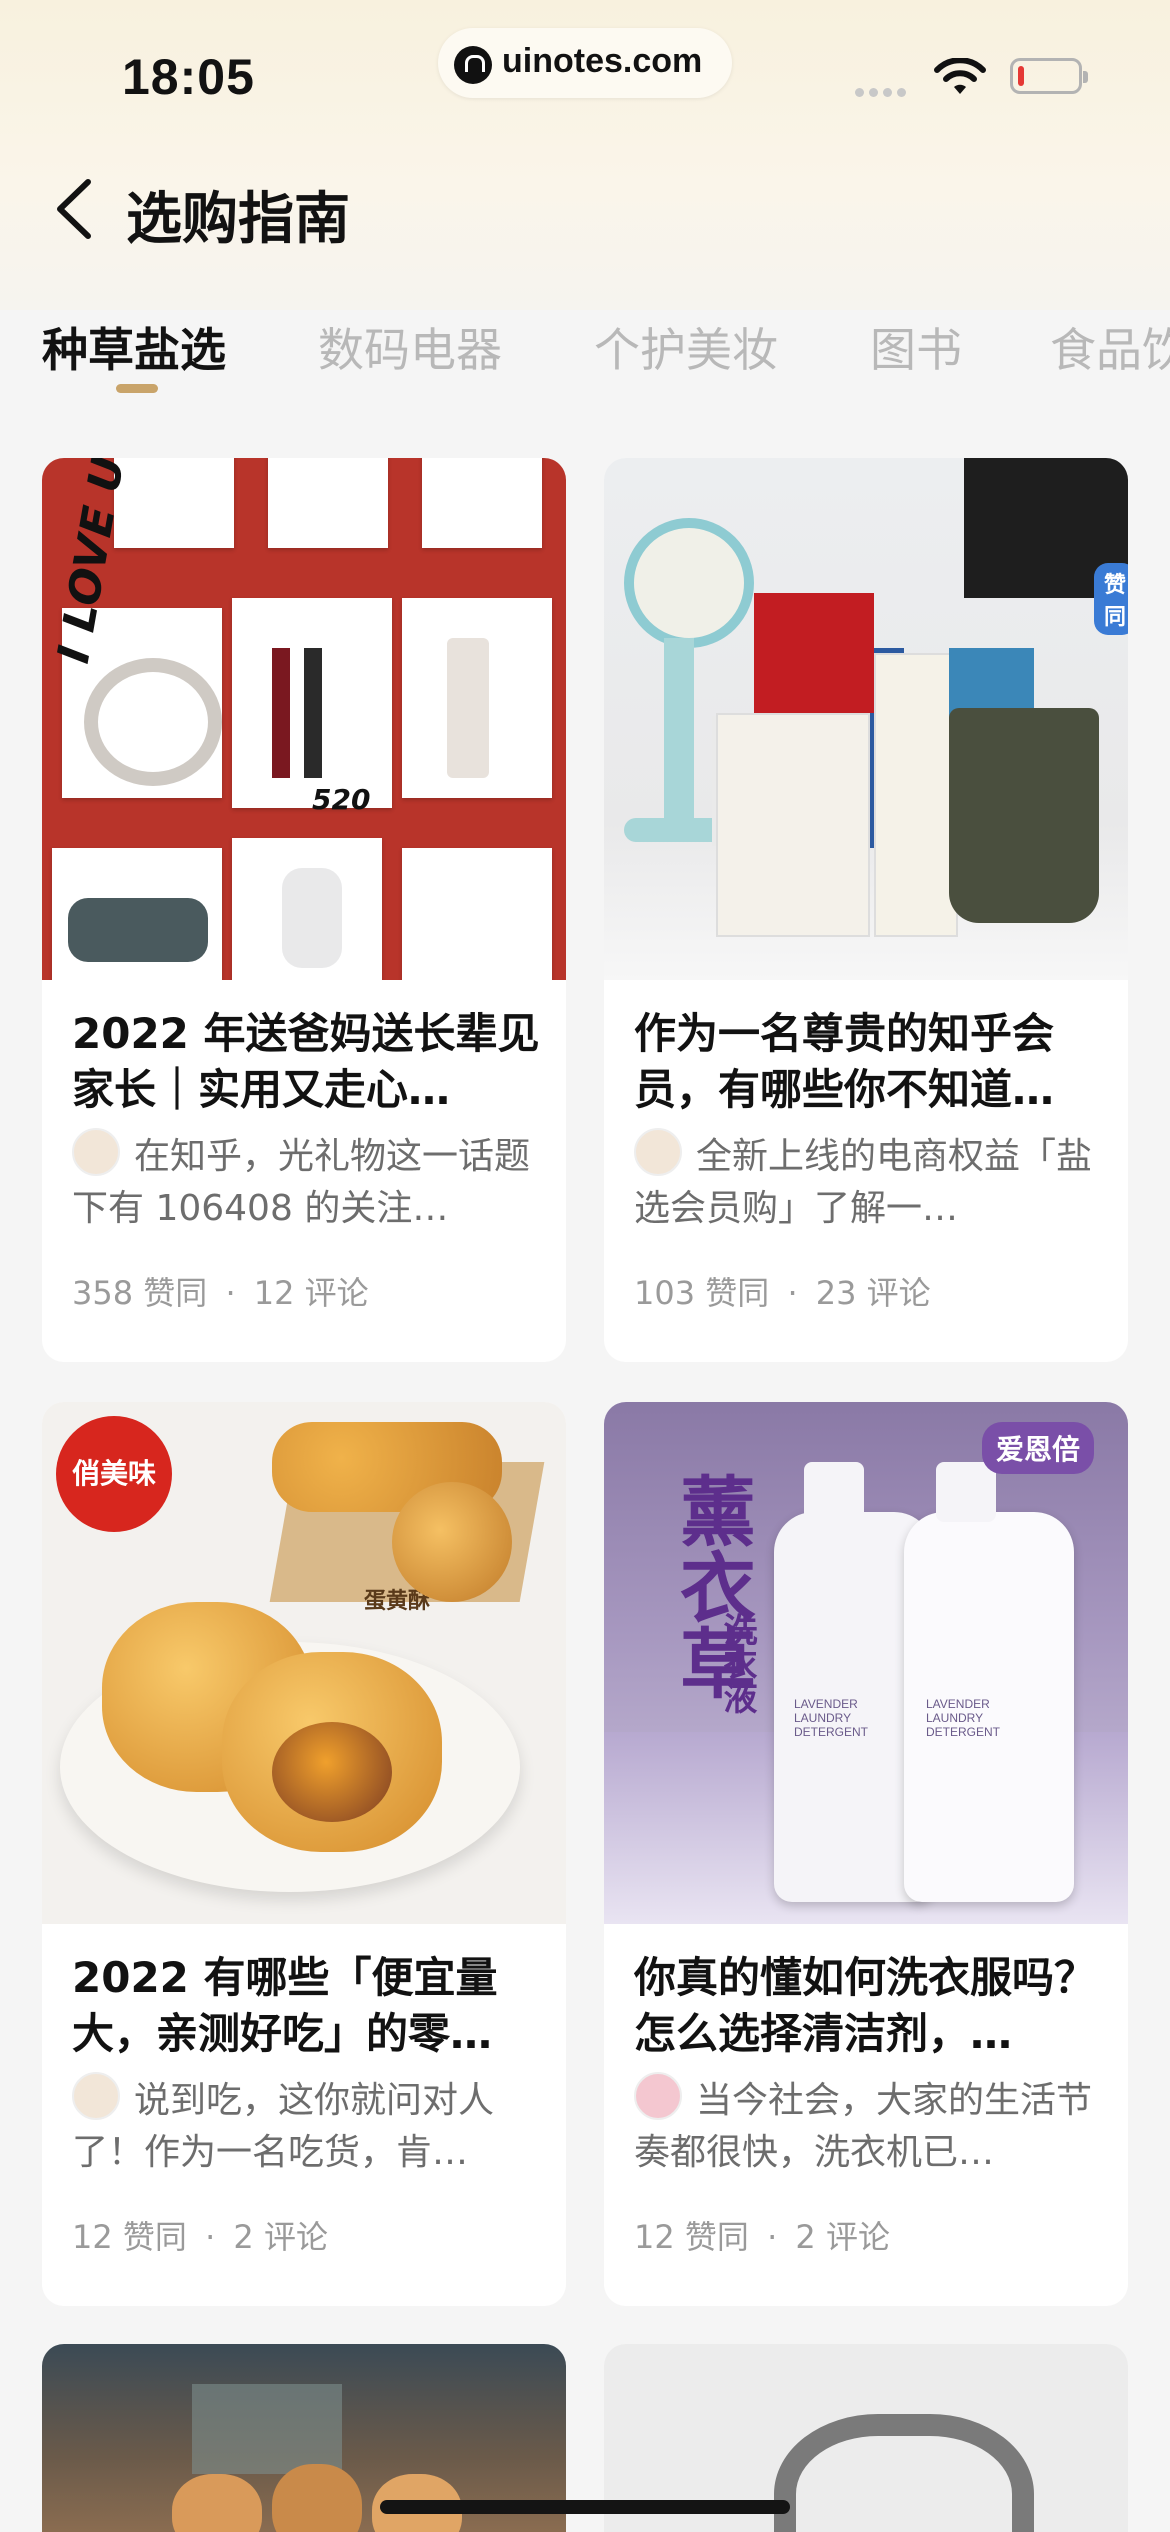 This screenshot has height=2532, width=1170. I want to click on pastry-image, so click(452, 1542).